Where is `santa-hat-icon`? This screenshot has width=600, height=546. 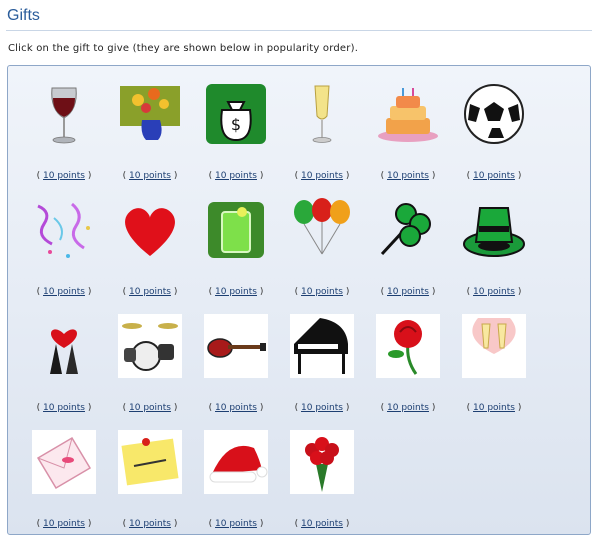 santa-hat-icon is located at coordinates (236, 462).